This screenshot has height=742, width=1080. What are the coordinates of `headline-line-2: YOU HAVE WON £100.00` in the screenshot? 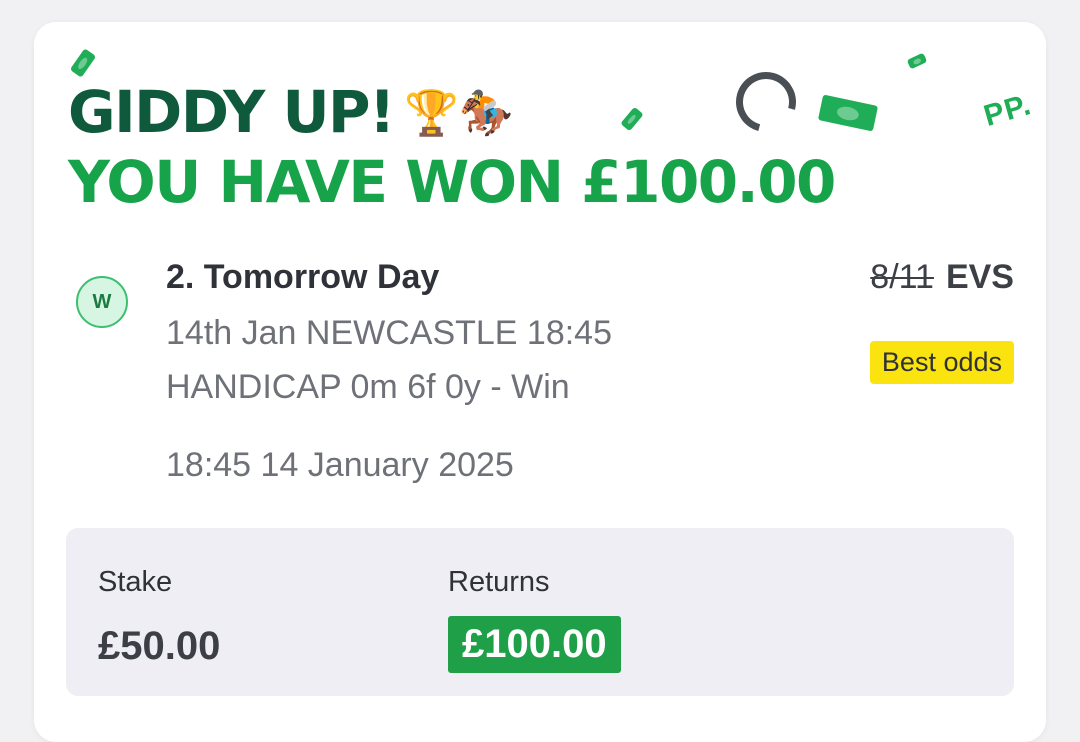 It's located at (452, 182).